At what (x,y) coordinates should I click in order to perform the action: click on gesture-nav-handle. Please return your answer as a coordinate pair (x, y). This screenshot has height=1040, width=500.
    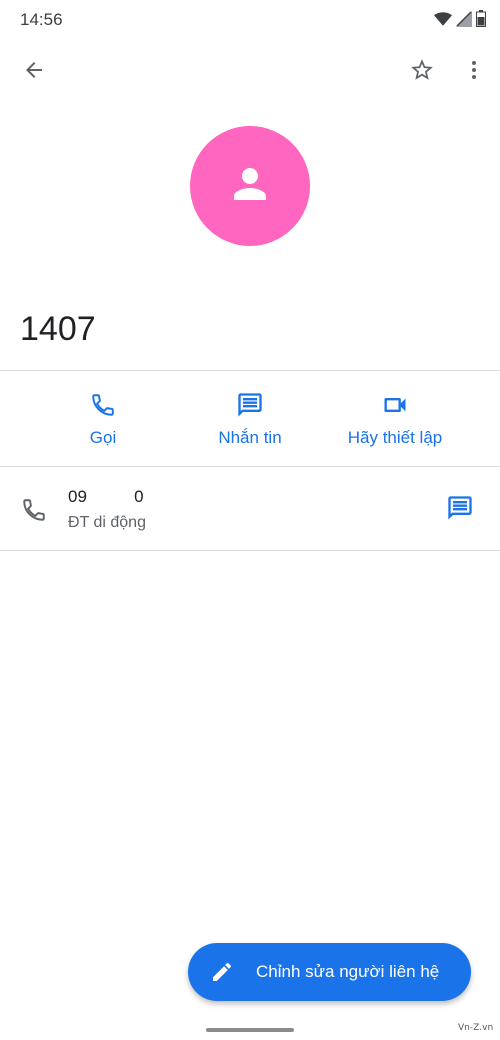
    Looking at the image, I should click on (250, 1030).